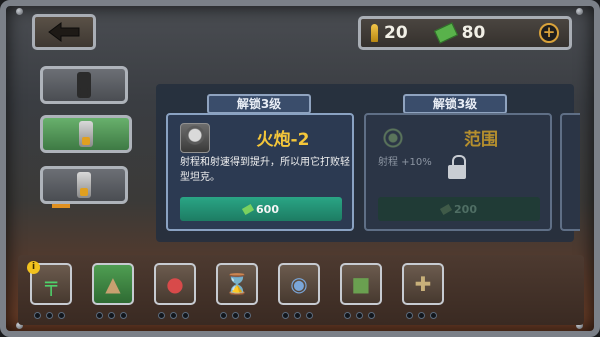 This screenshot has height=337, width=600. Describe the element at coordinates (195, 138) in the screenshot. I see `cannon-icon` at that location.